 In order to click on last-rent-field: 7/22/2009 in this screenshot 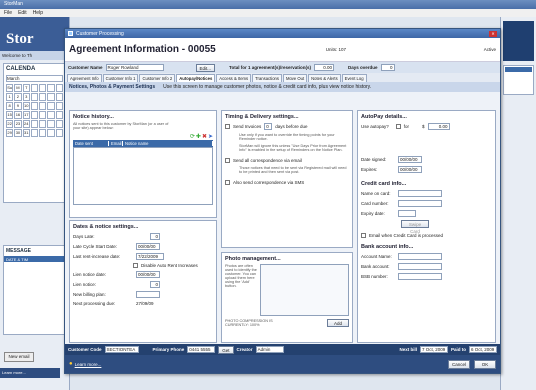, I will do `click(150, 256)`.